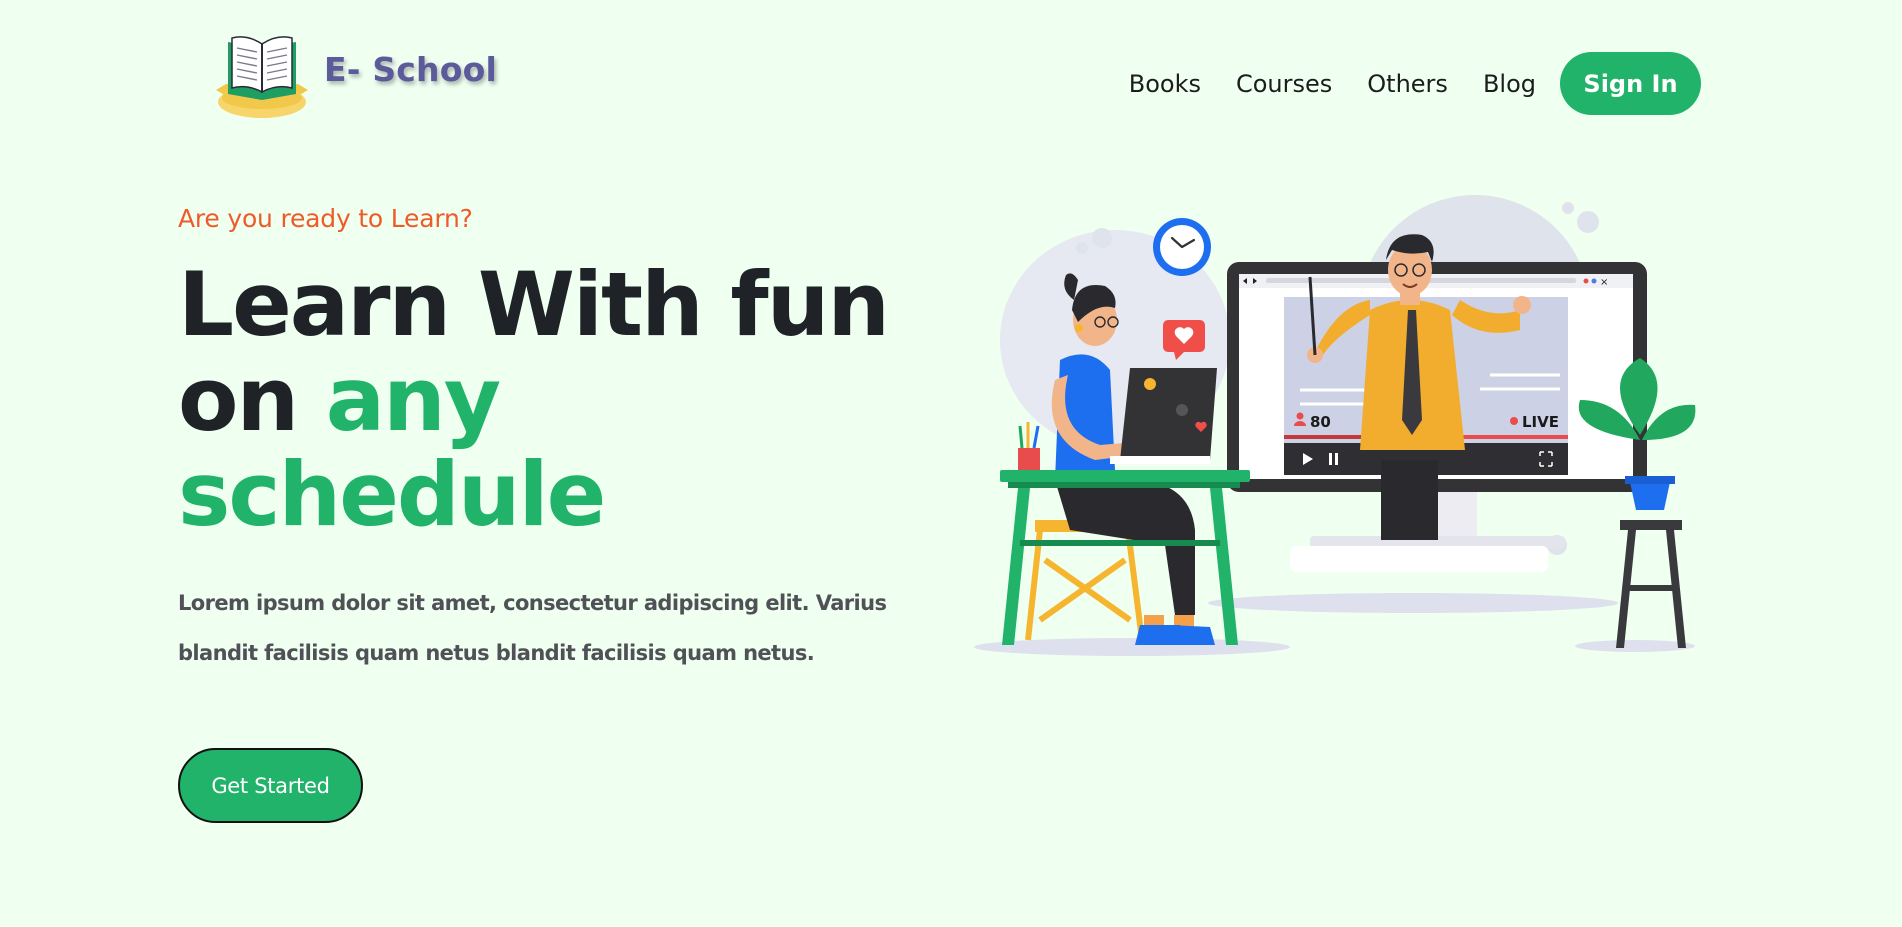 Image resolution: width=1902 pixels, height=927 pixels. Describe the element at coordinates (1182, 247) in the screenshot. I see `clock-icon` at that location.